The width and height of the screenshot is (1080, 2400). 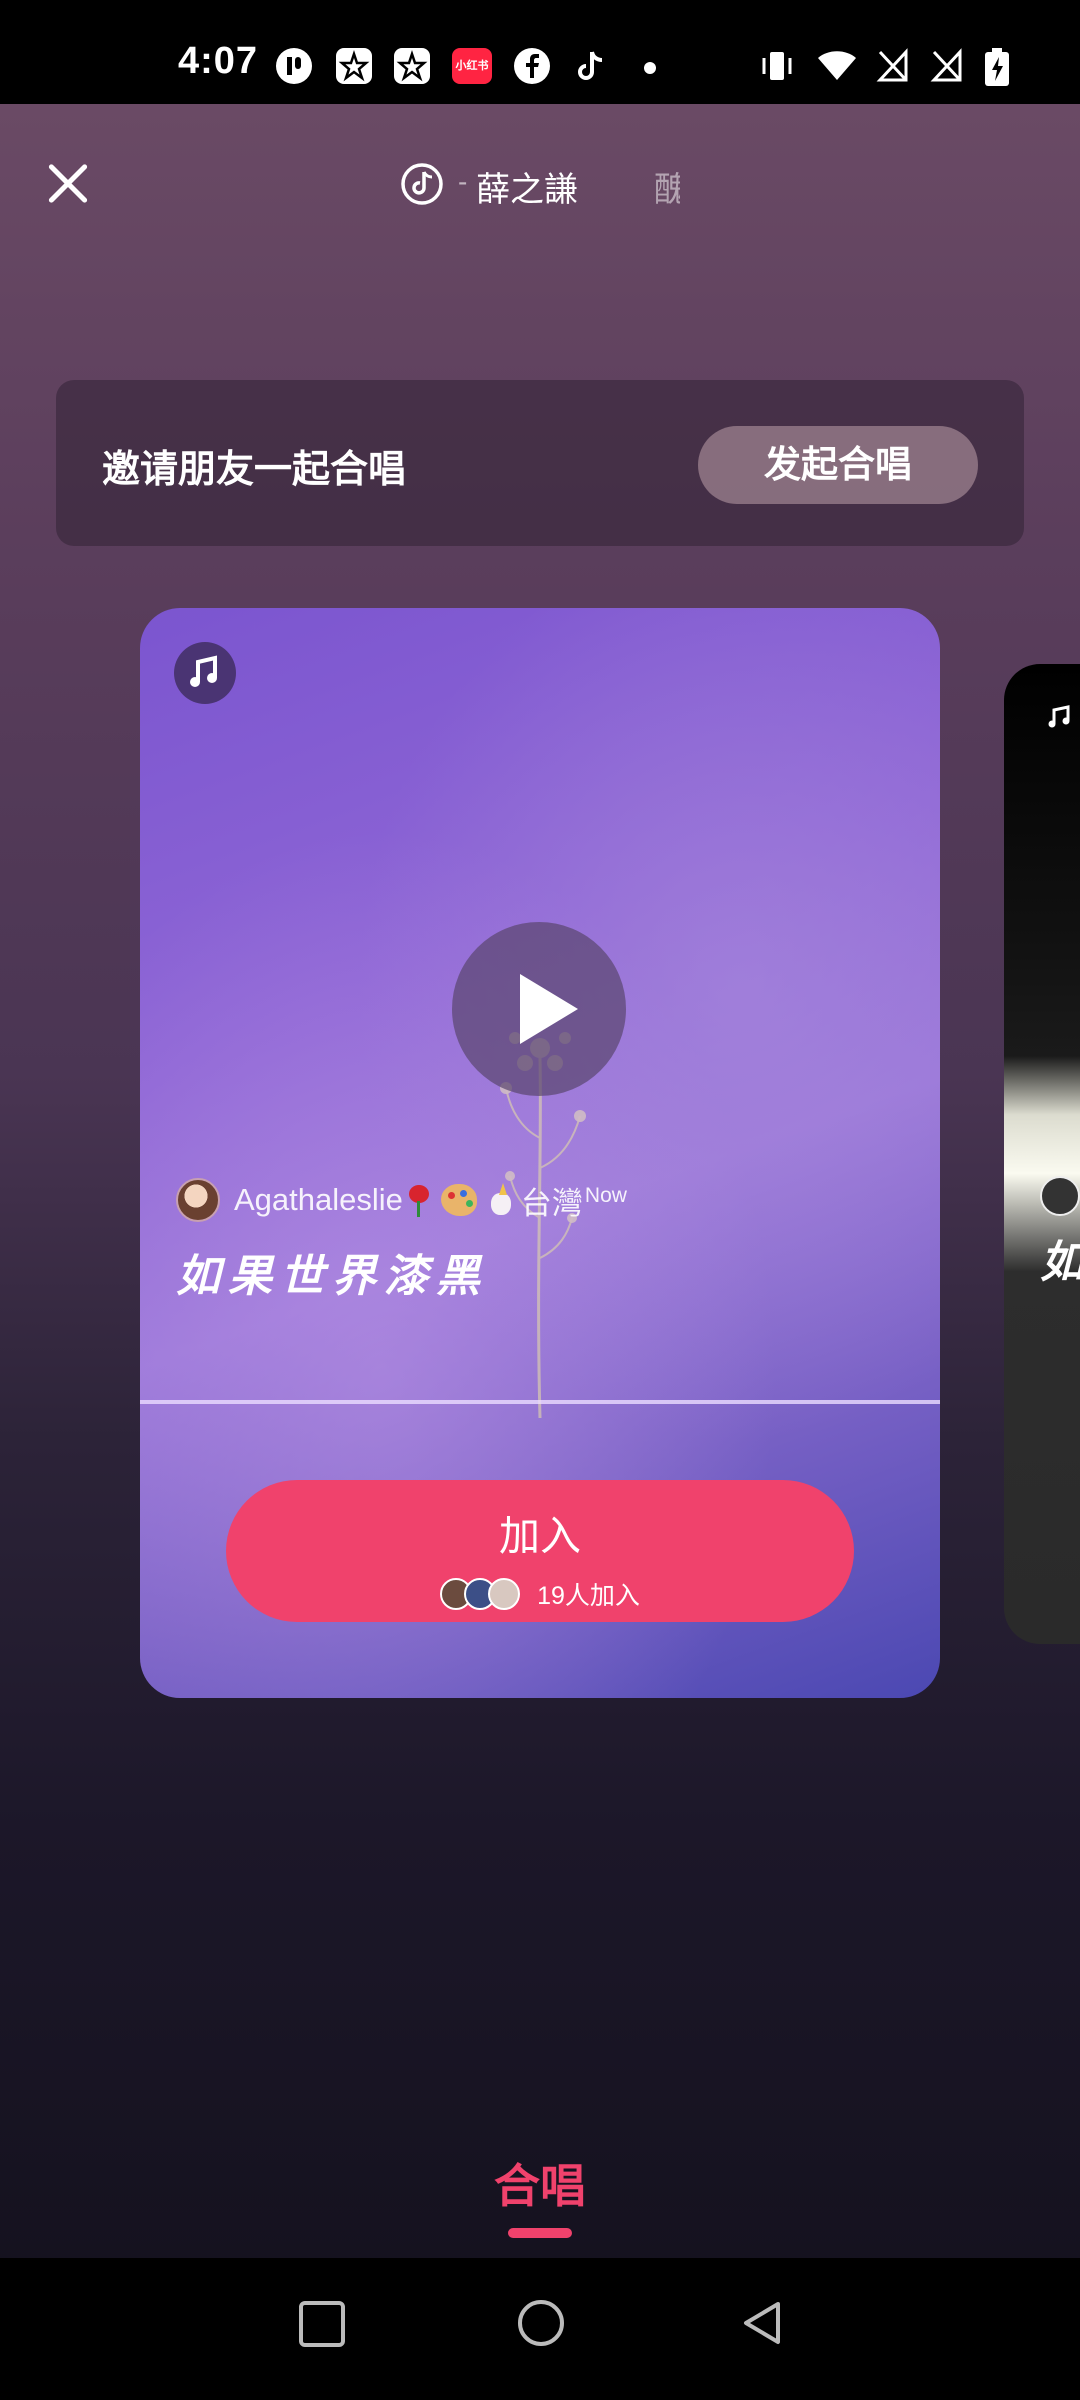 What do you see at coordinates (322, 2324) in the screenshot?
I see `recent-apps-button` at bounding box center [322, 2324].